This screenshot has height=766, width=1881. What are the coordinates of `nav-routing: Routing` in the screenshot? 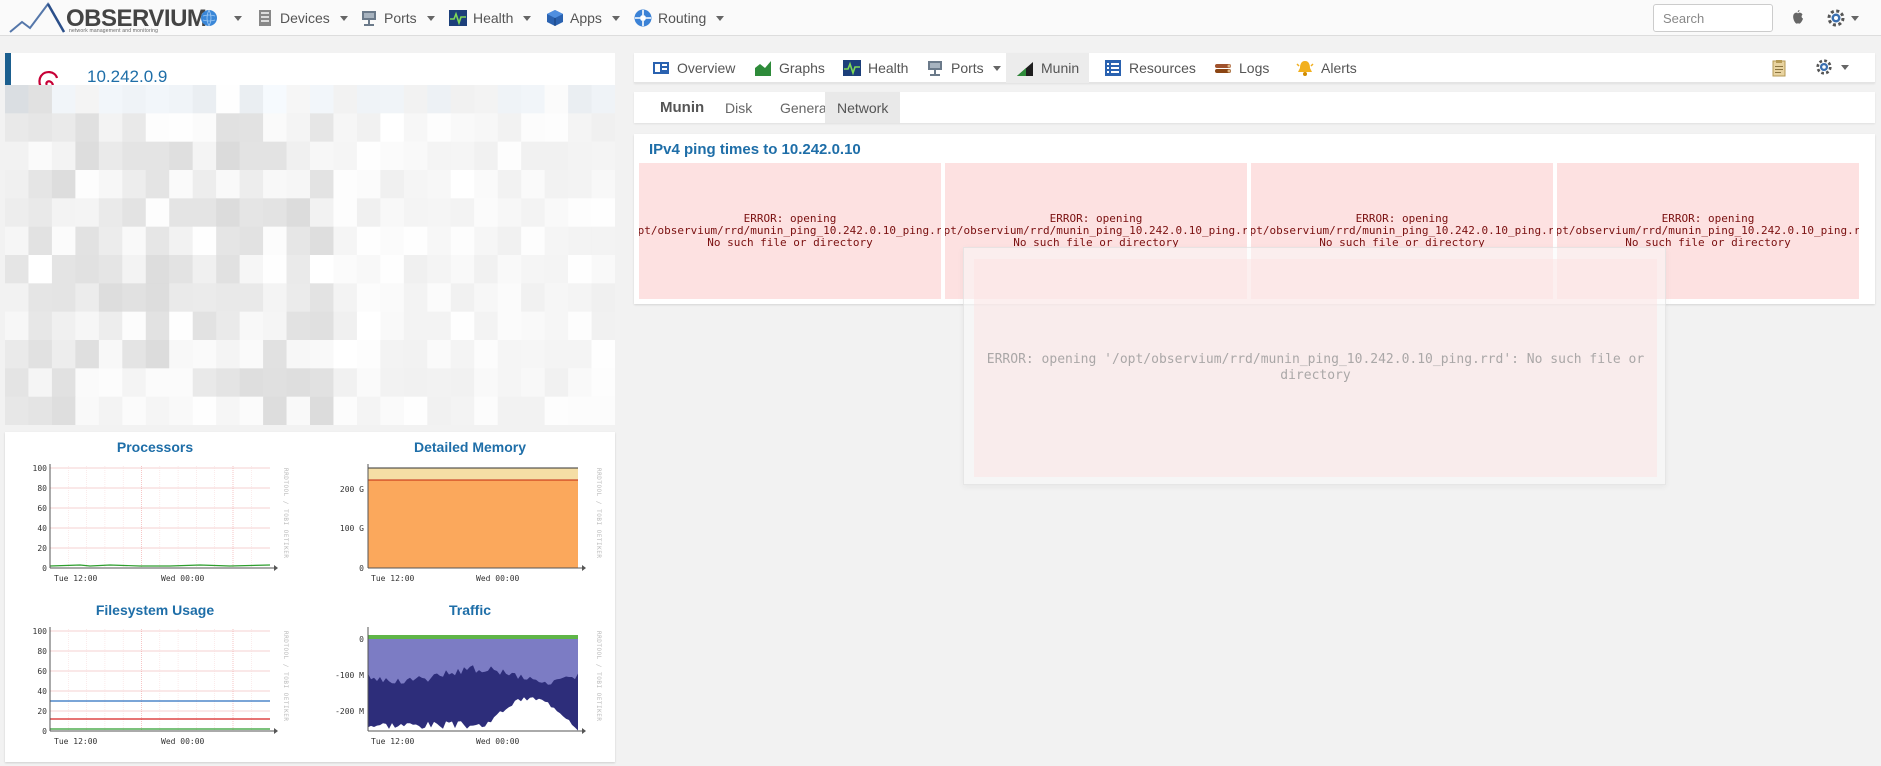 It's located at (679, 18).